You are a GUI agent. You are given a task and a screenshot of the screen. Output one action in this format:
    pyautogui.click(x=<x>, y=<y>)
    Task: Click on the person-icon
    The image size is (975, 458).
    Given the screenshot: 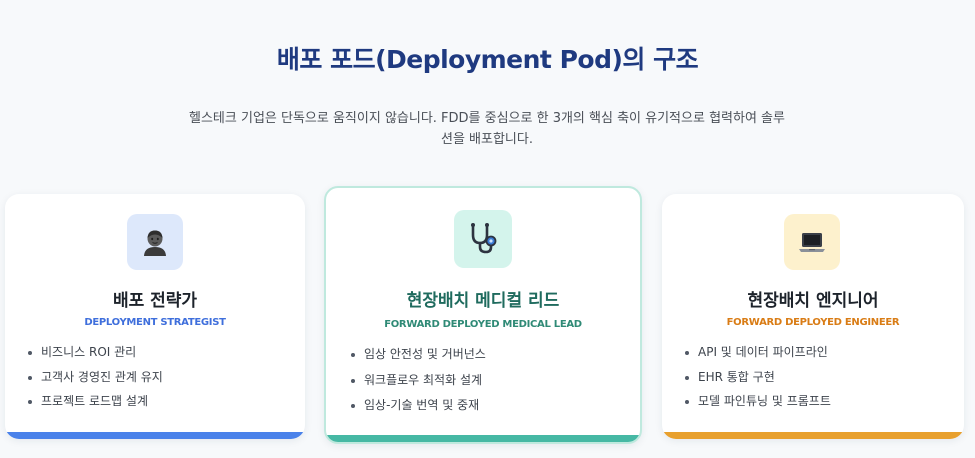 What is the action you would take?
    pyautogui.click(x=155, y=243)
    